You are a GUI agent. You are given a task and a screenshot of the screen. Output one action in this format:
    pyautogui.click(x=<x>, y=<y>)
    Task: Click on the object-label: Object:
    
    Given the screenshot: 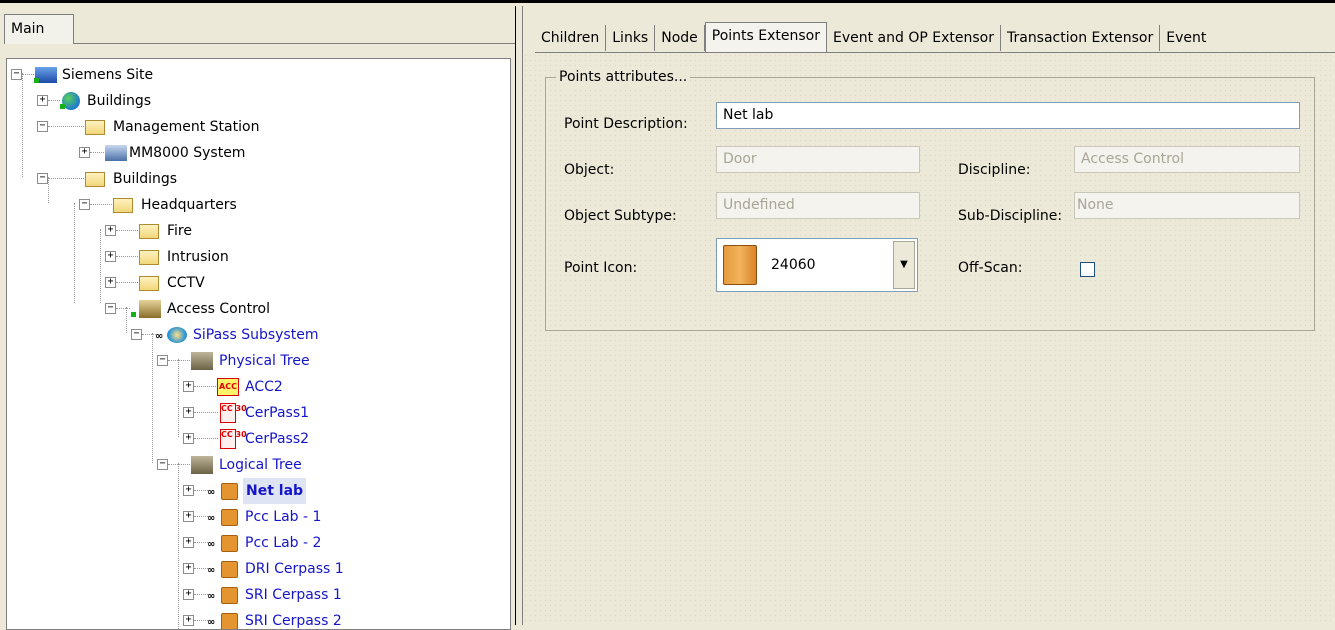 What is the action you would take?
    pyautogui.click(x=589, y=170)
    